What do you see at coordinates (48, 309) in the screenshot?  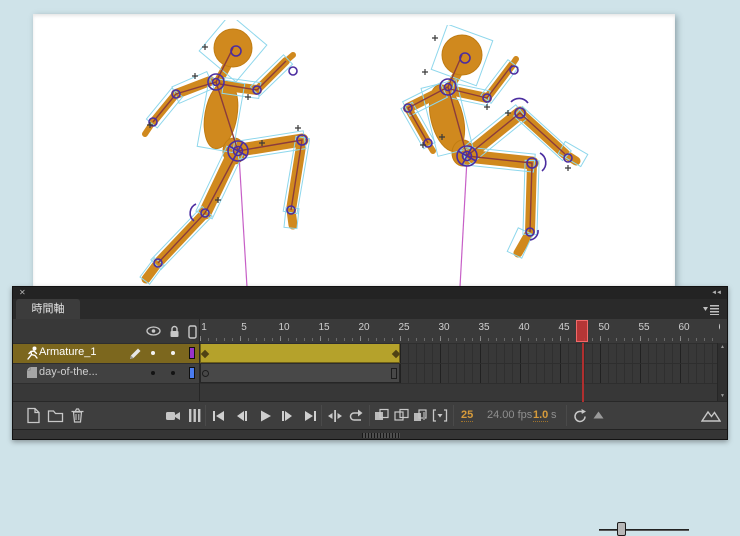 I see `tab-timeline: 時間軸` at bounding box center [48, 309].